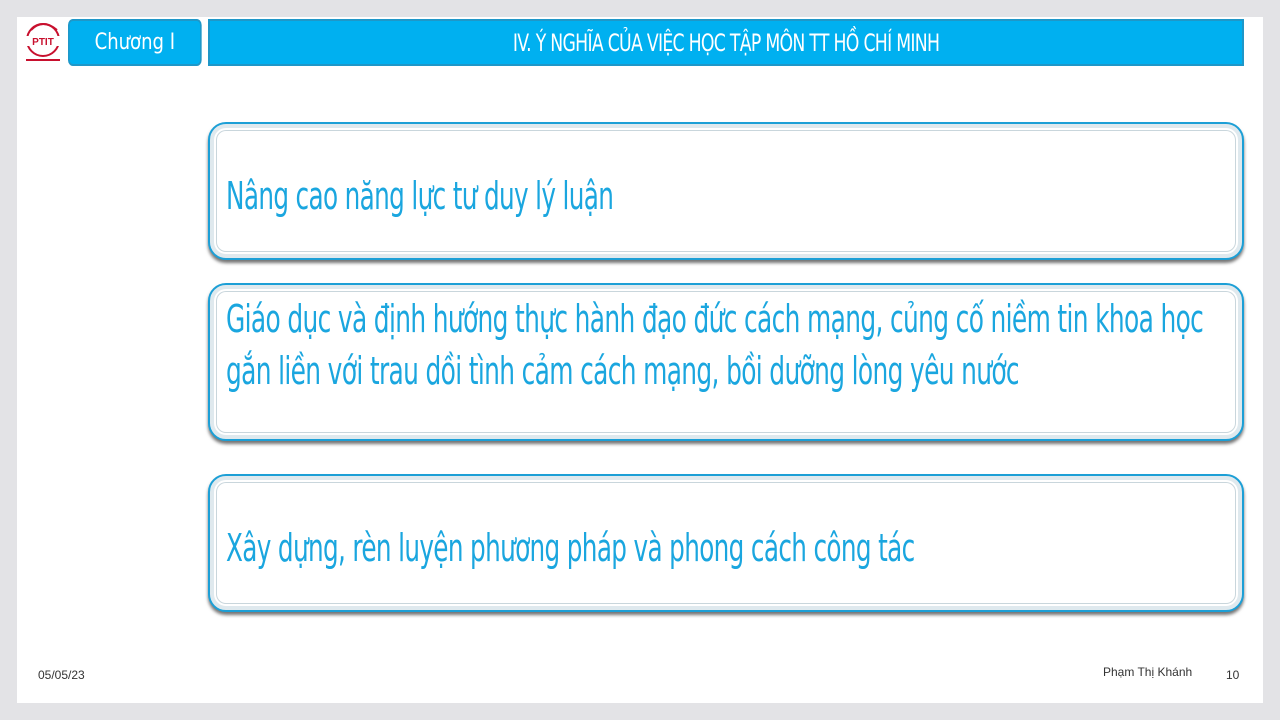  I want to click on logo-text: PTIT, so click(43, 42).